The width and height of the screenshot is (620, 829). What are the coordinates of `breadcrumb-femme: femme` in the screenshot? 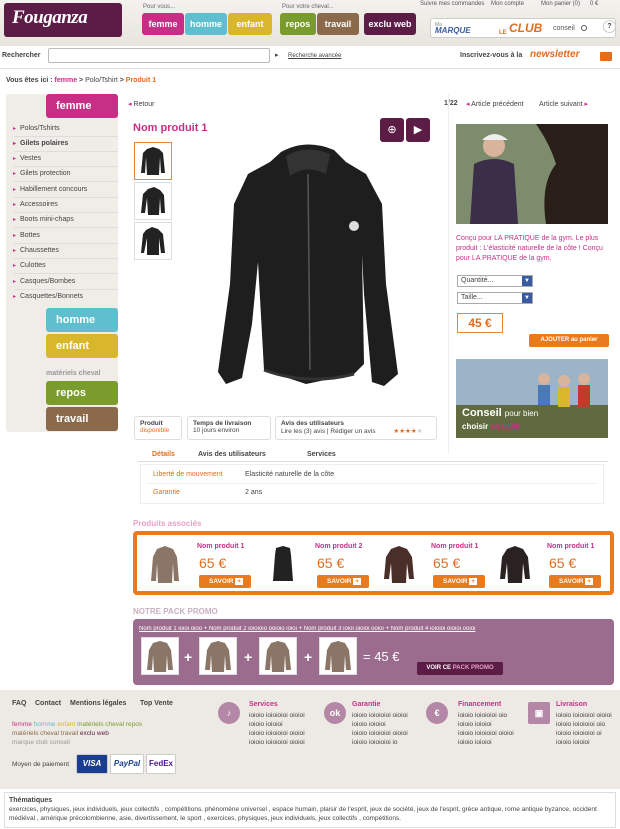 It's located at (66, 80).